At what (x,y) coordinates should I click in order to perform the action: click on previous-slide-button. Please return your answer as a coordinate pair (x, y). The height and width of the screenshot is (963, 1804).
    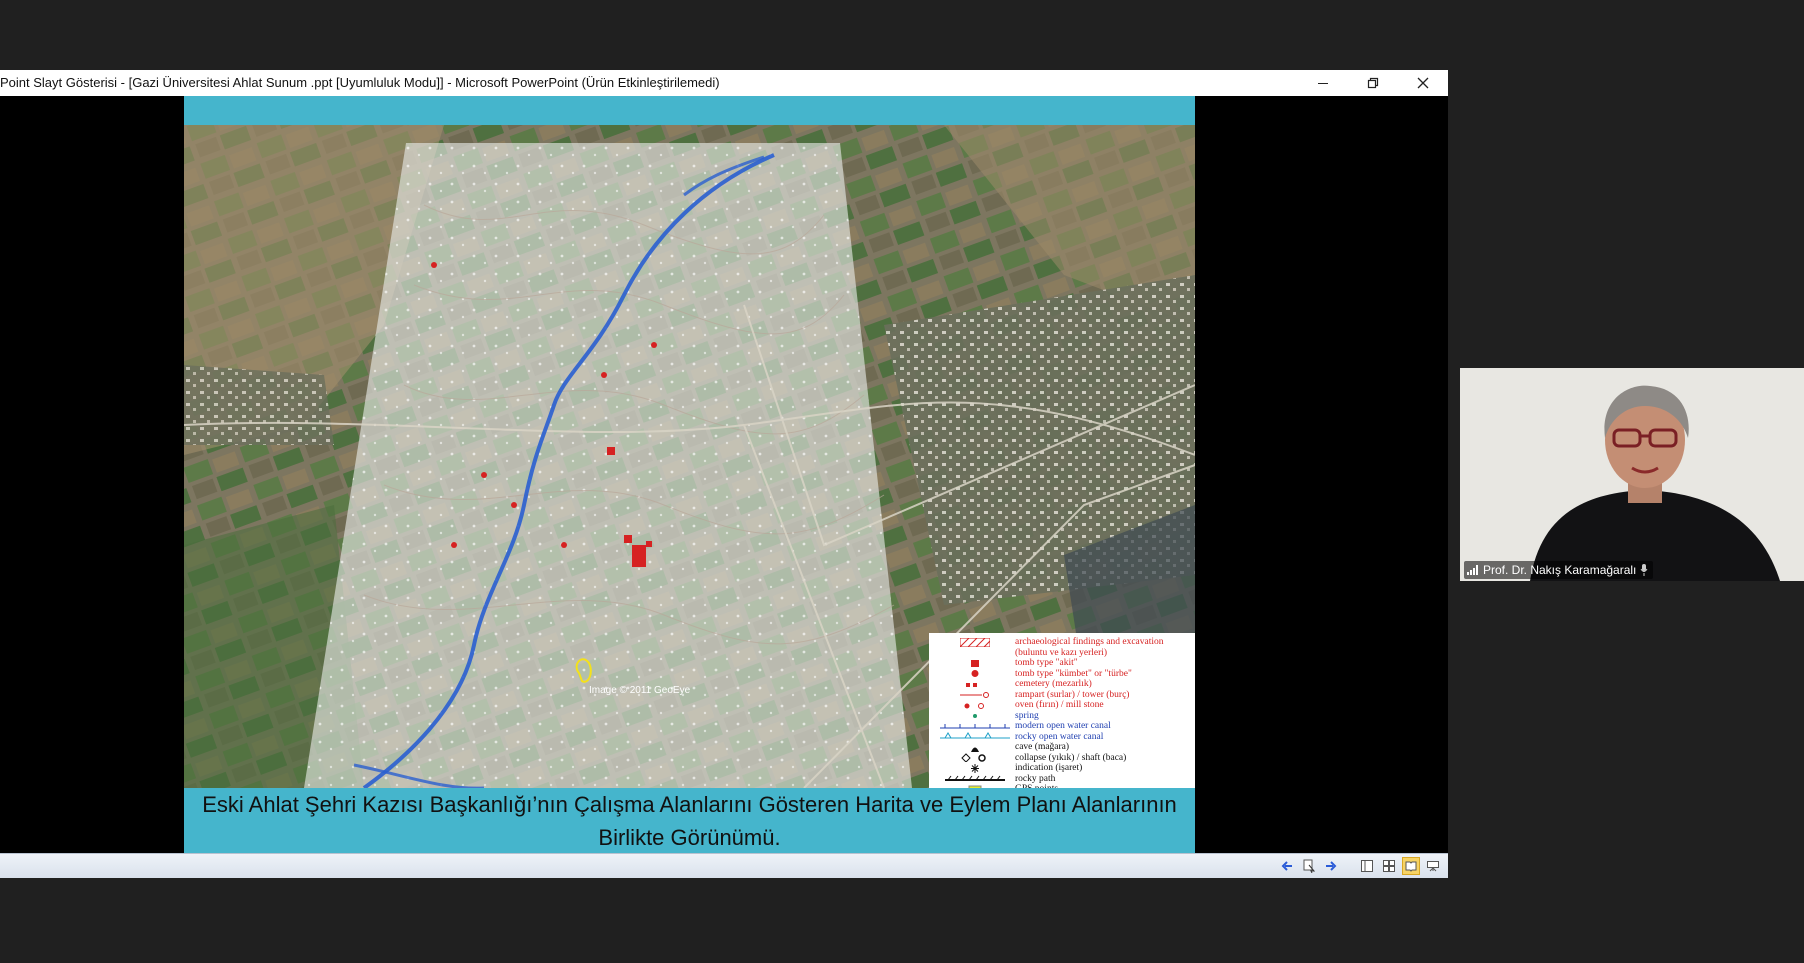
    Looking at the image, I should click on (1287, 866).